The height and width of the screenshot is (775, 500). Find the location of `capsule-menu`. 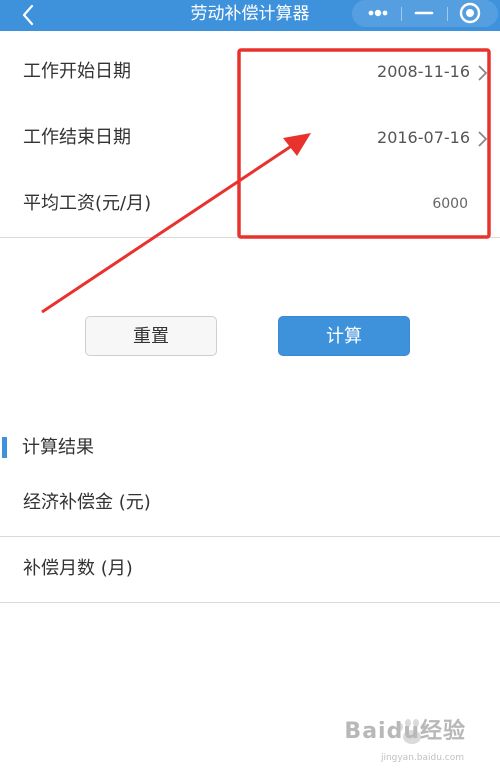

capsule-menu is located at coordinates (425, 13).